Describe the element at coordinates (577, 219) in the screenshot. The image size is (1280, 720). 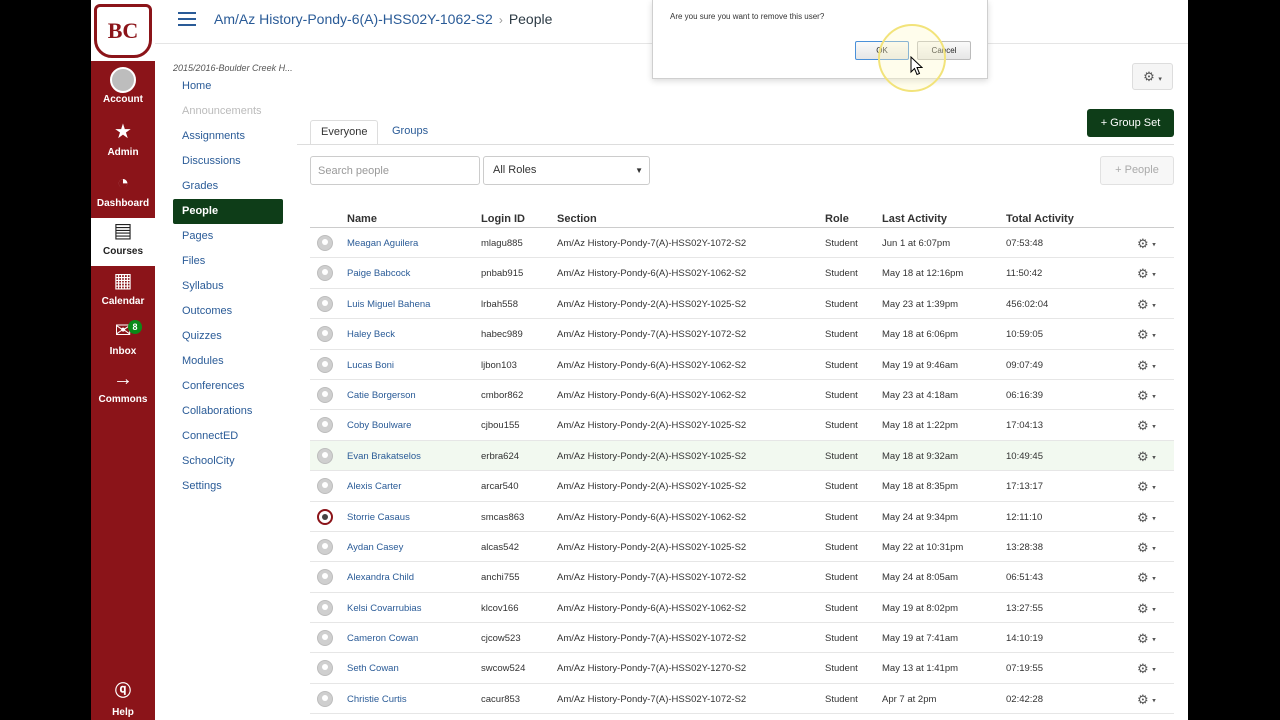
I see `column-header-section: Section` at that location.